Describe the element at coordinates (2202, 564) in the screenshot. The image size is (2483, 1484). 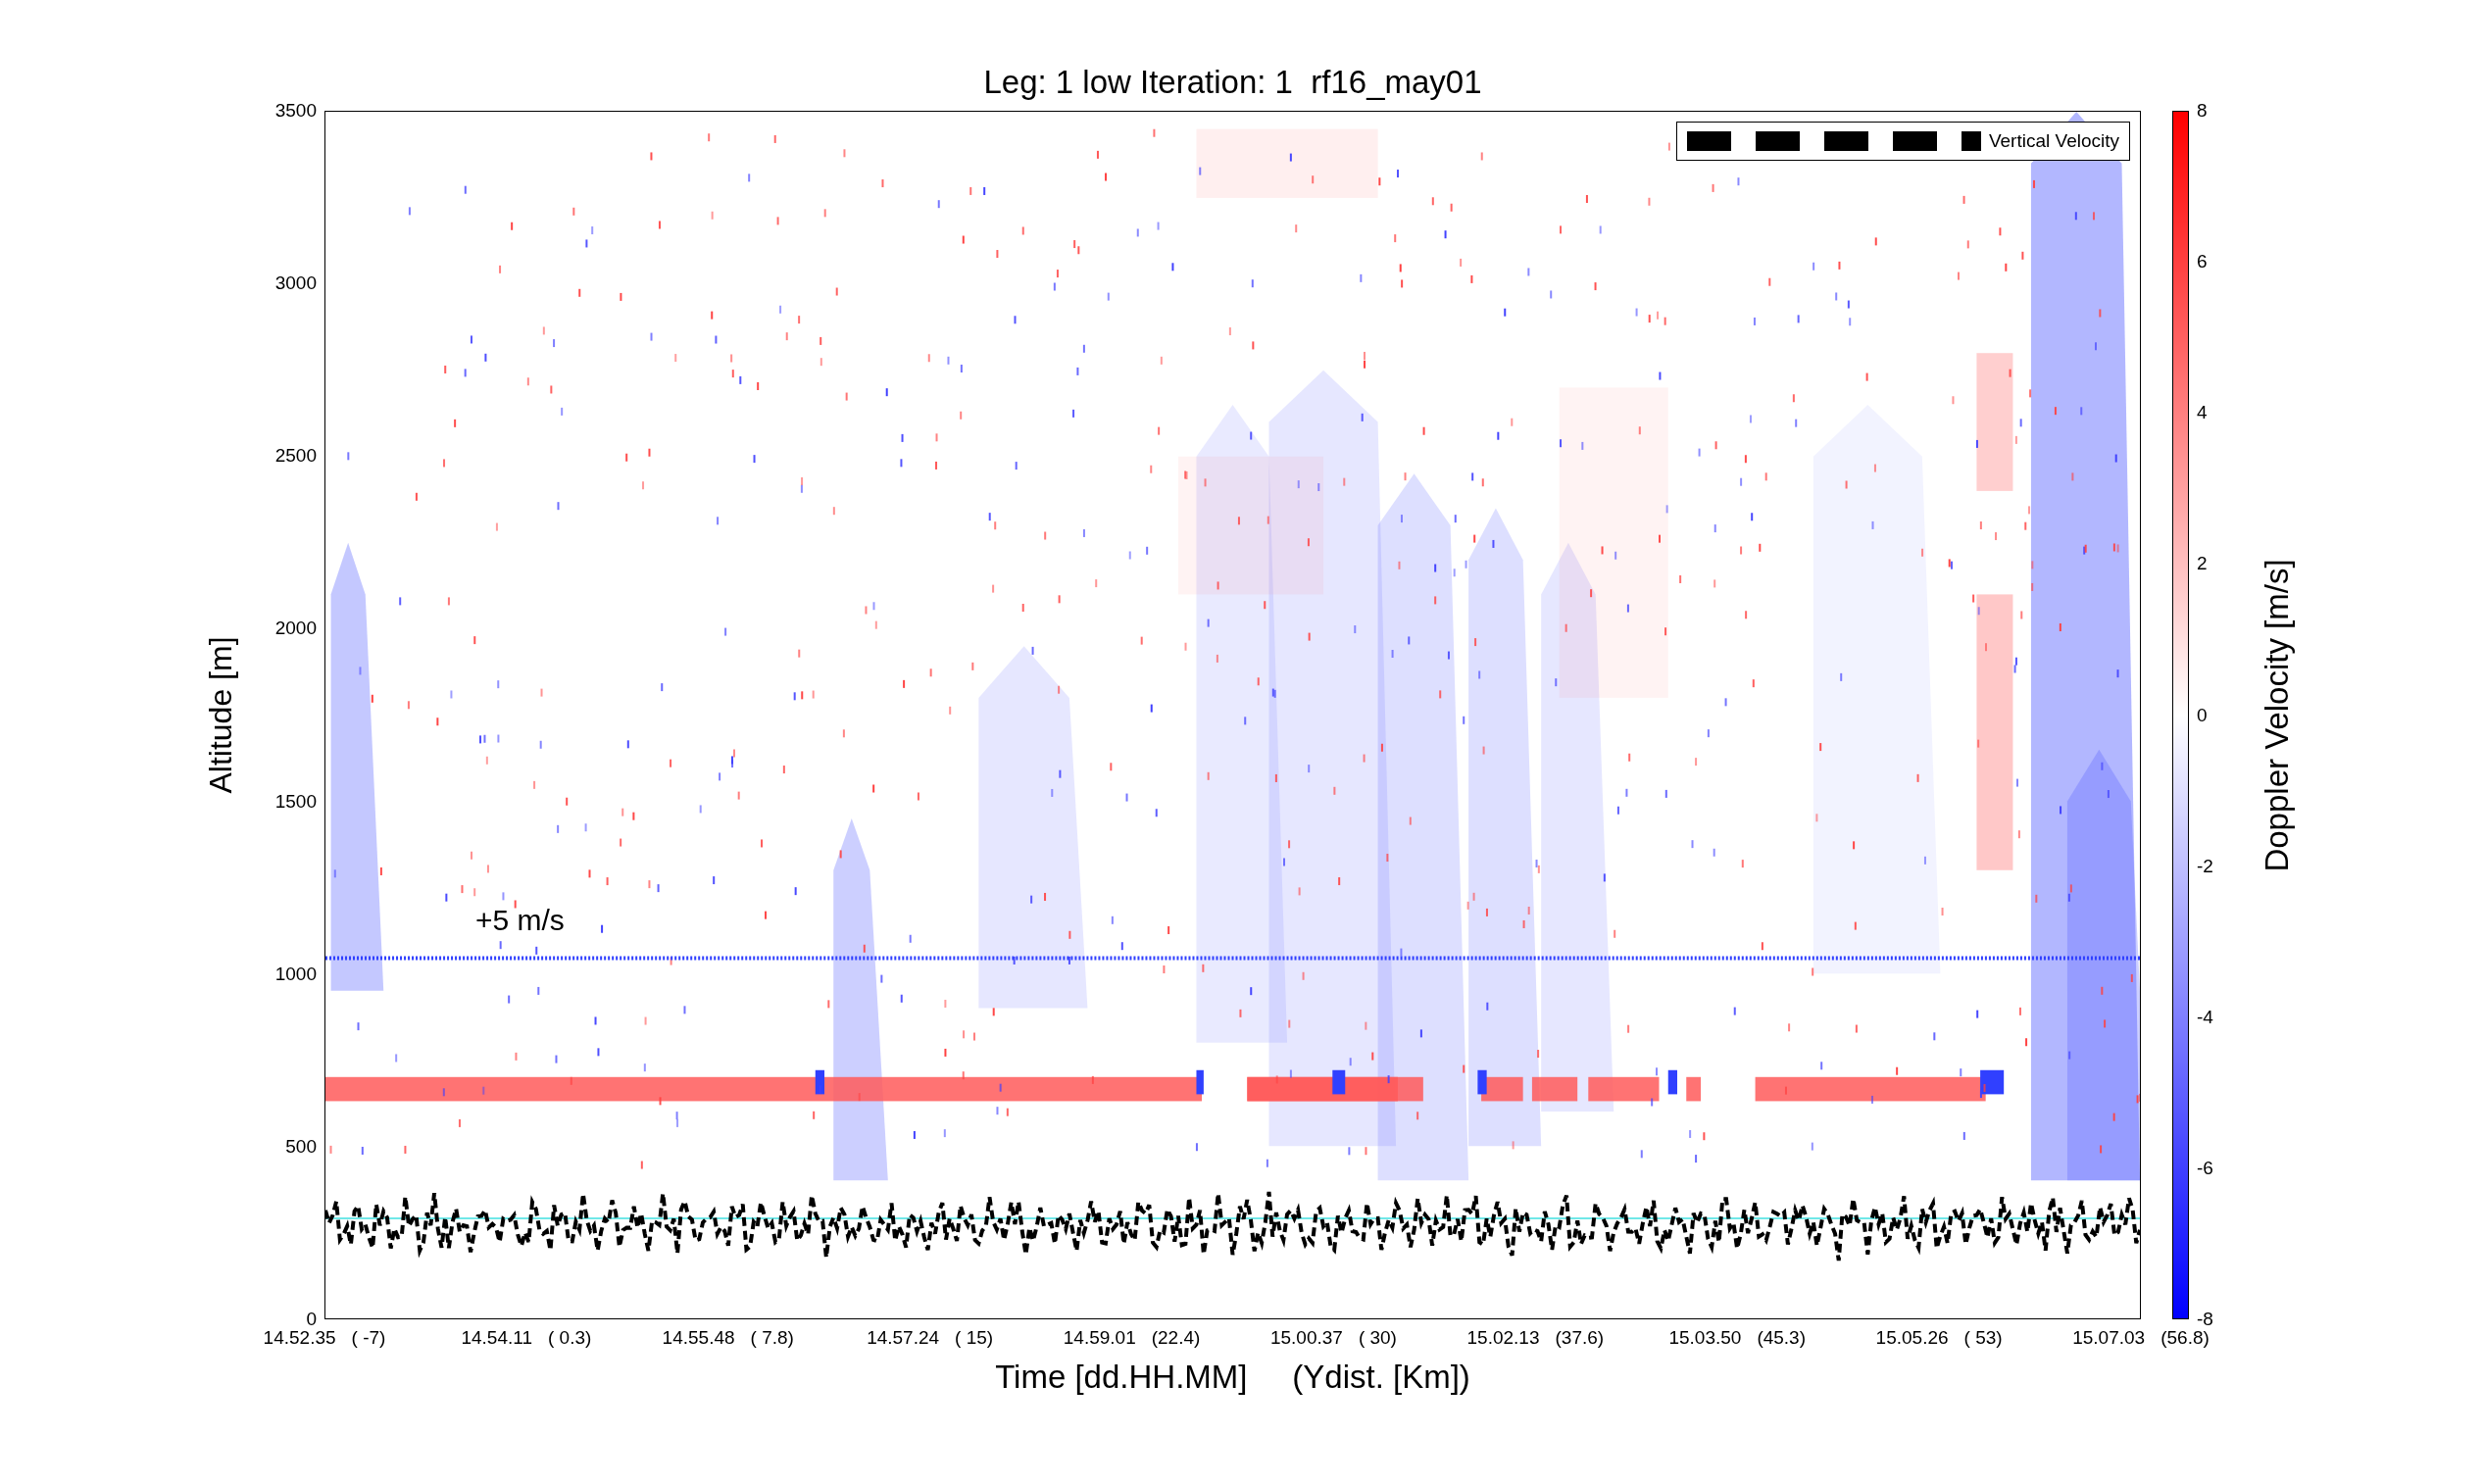
I see `tick-label: 2` at that location.